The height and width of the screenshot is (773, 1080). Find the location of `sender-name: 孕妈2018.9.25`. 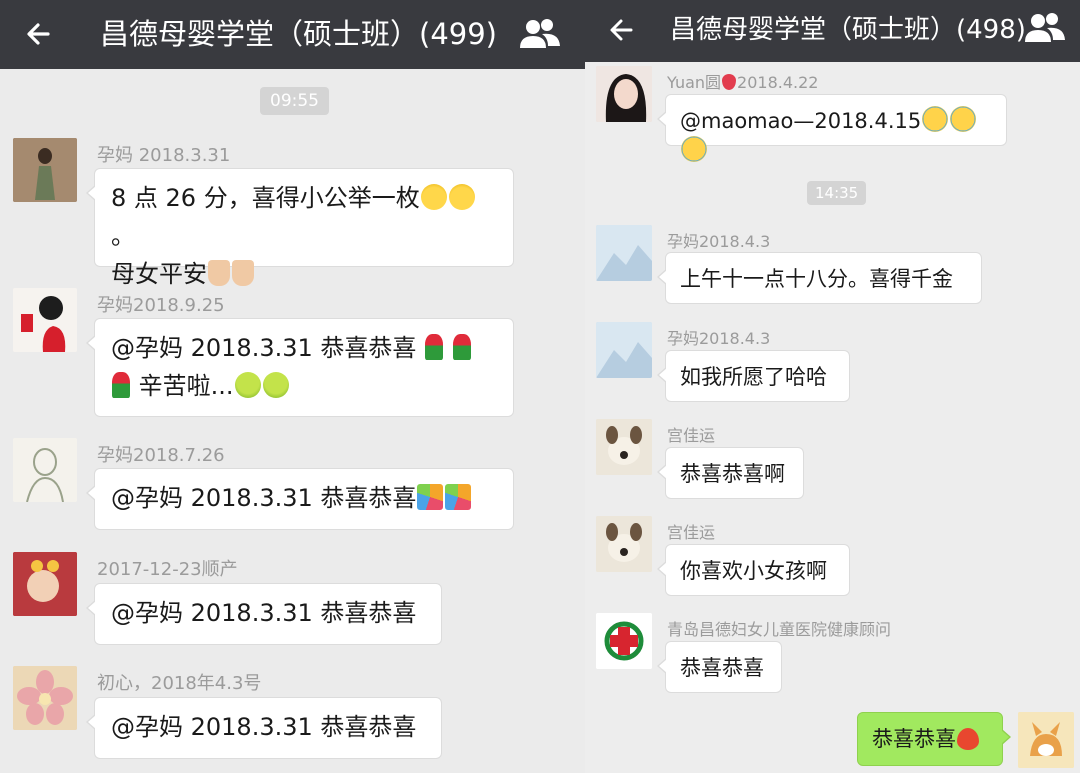

sender-name: 孕妈2018.9.25 is located at coordinates (161, 305).